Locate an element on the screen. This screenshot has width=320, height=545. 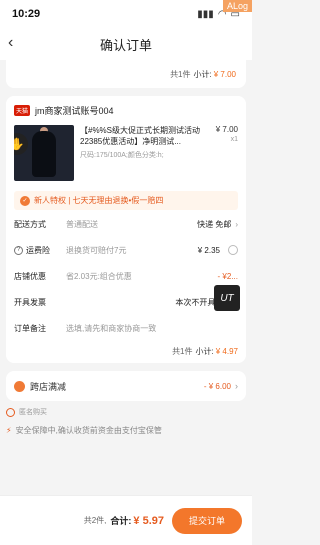
hand-cursor-icon: ✋ is located at coordinates (21, 144).